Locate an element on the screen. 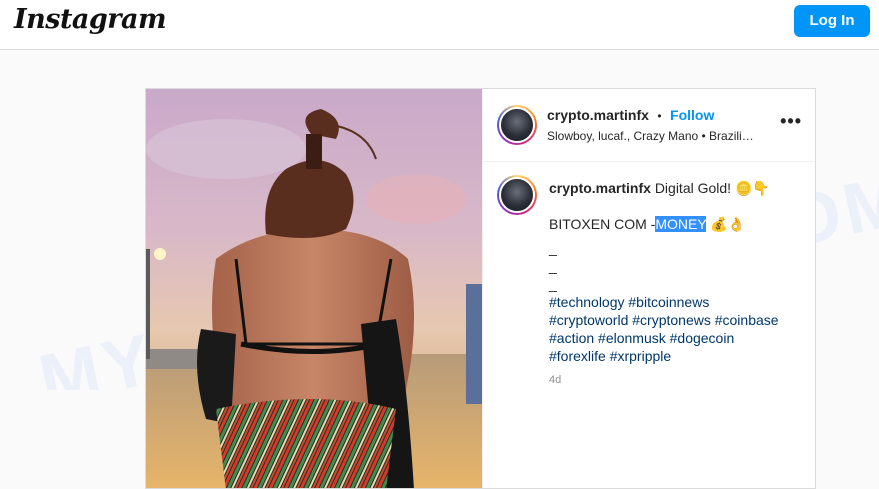 This screenshot has height=489, width=879. post-timestamp: 4d is located at coordinates (676, 380).